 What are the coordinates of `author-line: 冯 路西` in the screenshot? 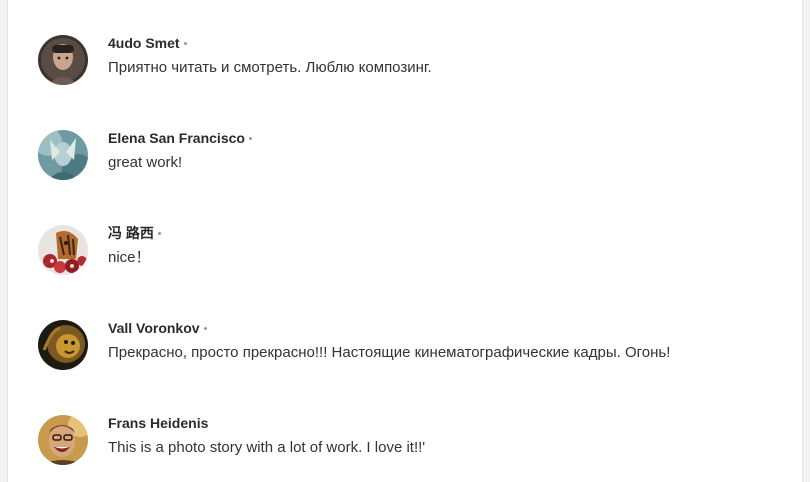 It's located at (134, 233).